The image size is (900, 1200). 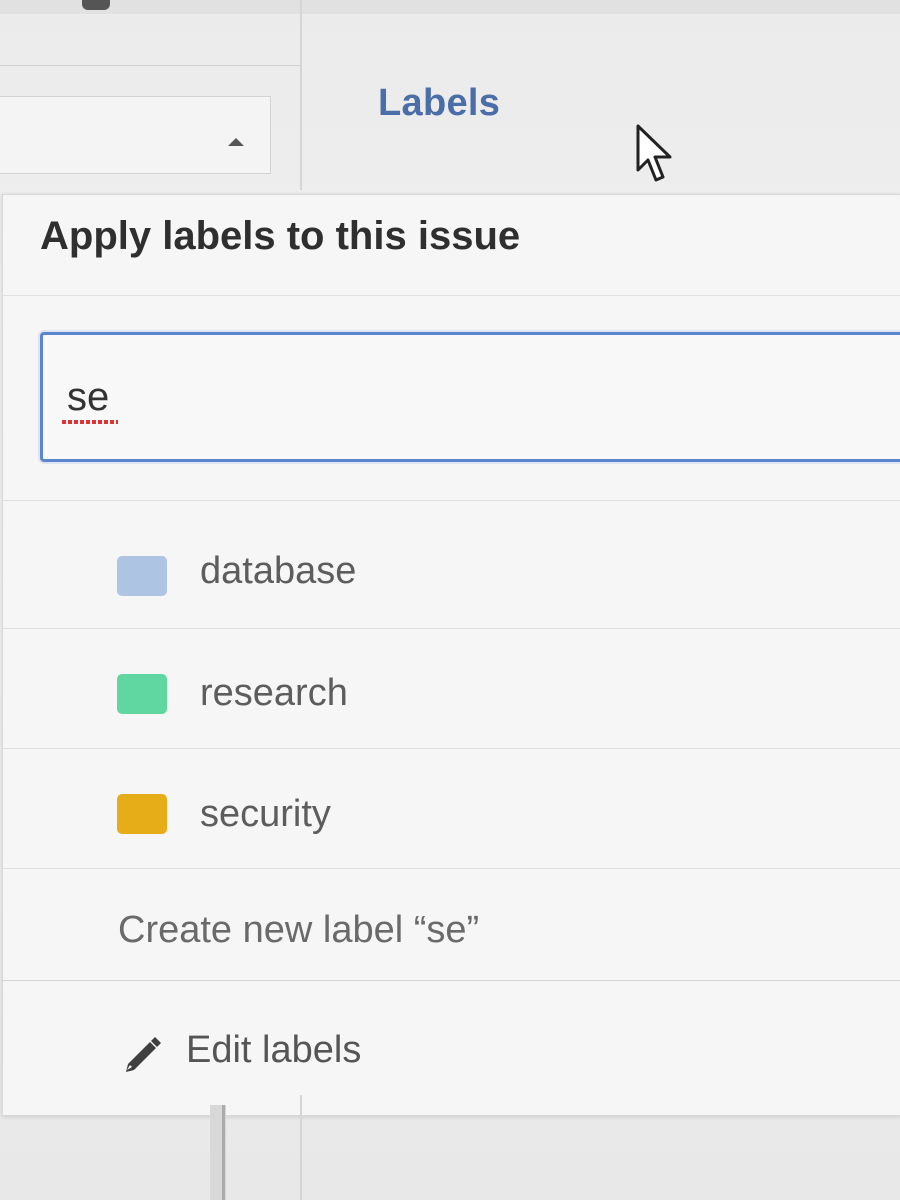 What do you see at coordinates (236, 142) in the screenshot?
I see `caret-up-icon` at bounding box center [236, 142].